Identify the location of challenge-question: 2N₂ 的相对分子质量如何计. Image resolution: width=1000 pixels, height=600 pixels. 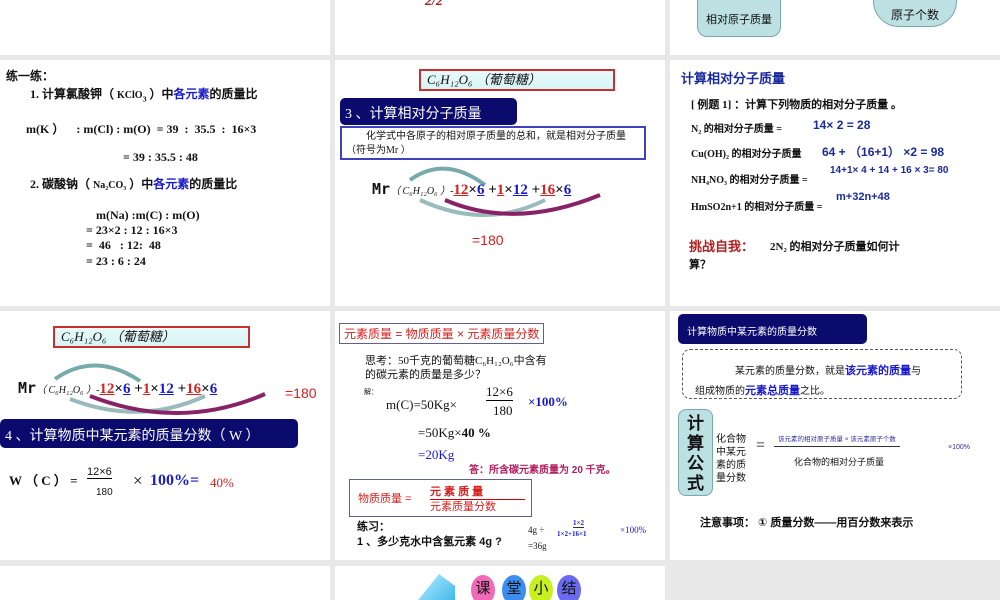
(835, 247).